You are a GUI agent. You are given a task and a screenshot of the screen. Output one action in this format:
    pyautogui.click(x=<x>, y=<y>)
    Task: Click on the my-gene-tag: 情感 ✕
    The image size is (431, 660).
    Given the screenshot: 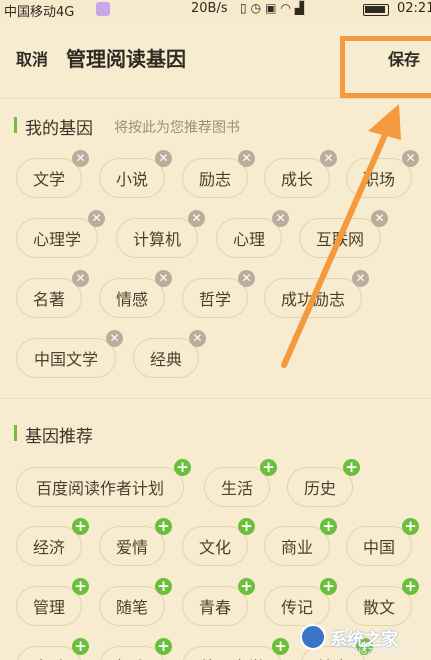 What is the action you would take?
    pyautogui.click(x=135, y=294)
    